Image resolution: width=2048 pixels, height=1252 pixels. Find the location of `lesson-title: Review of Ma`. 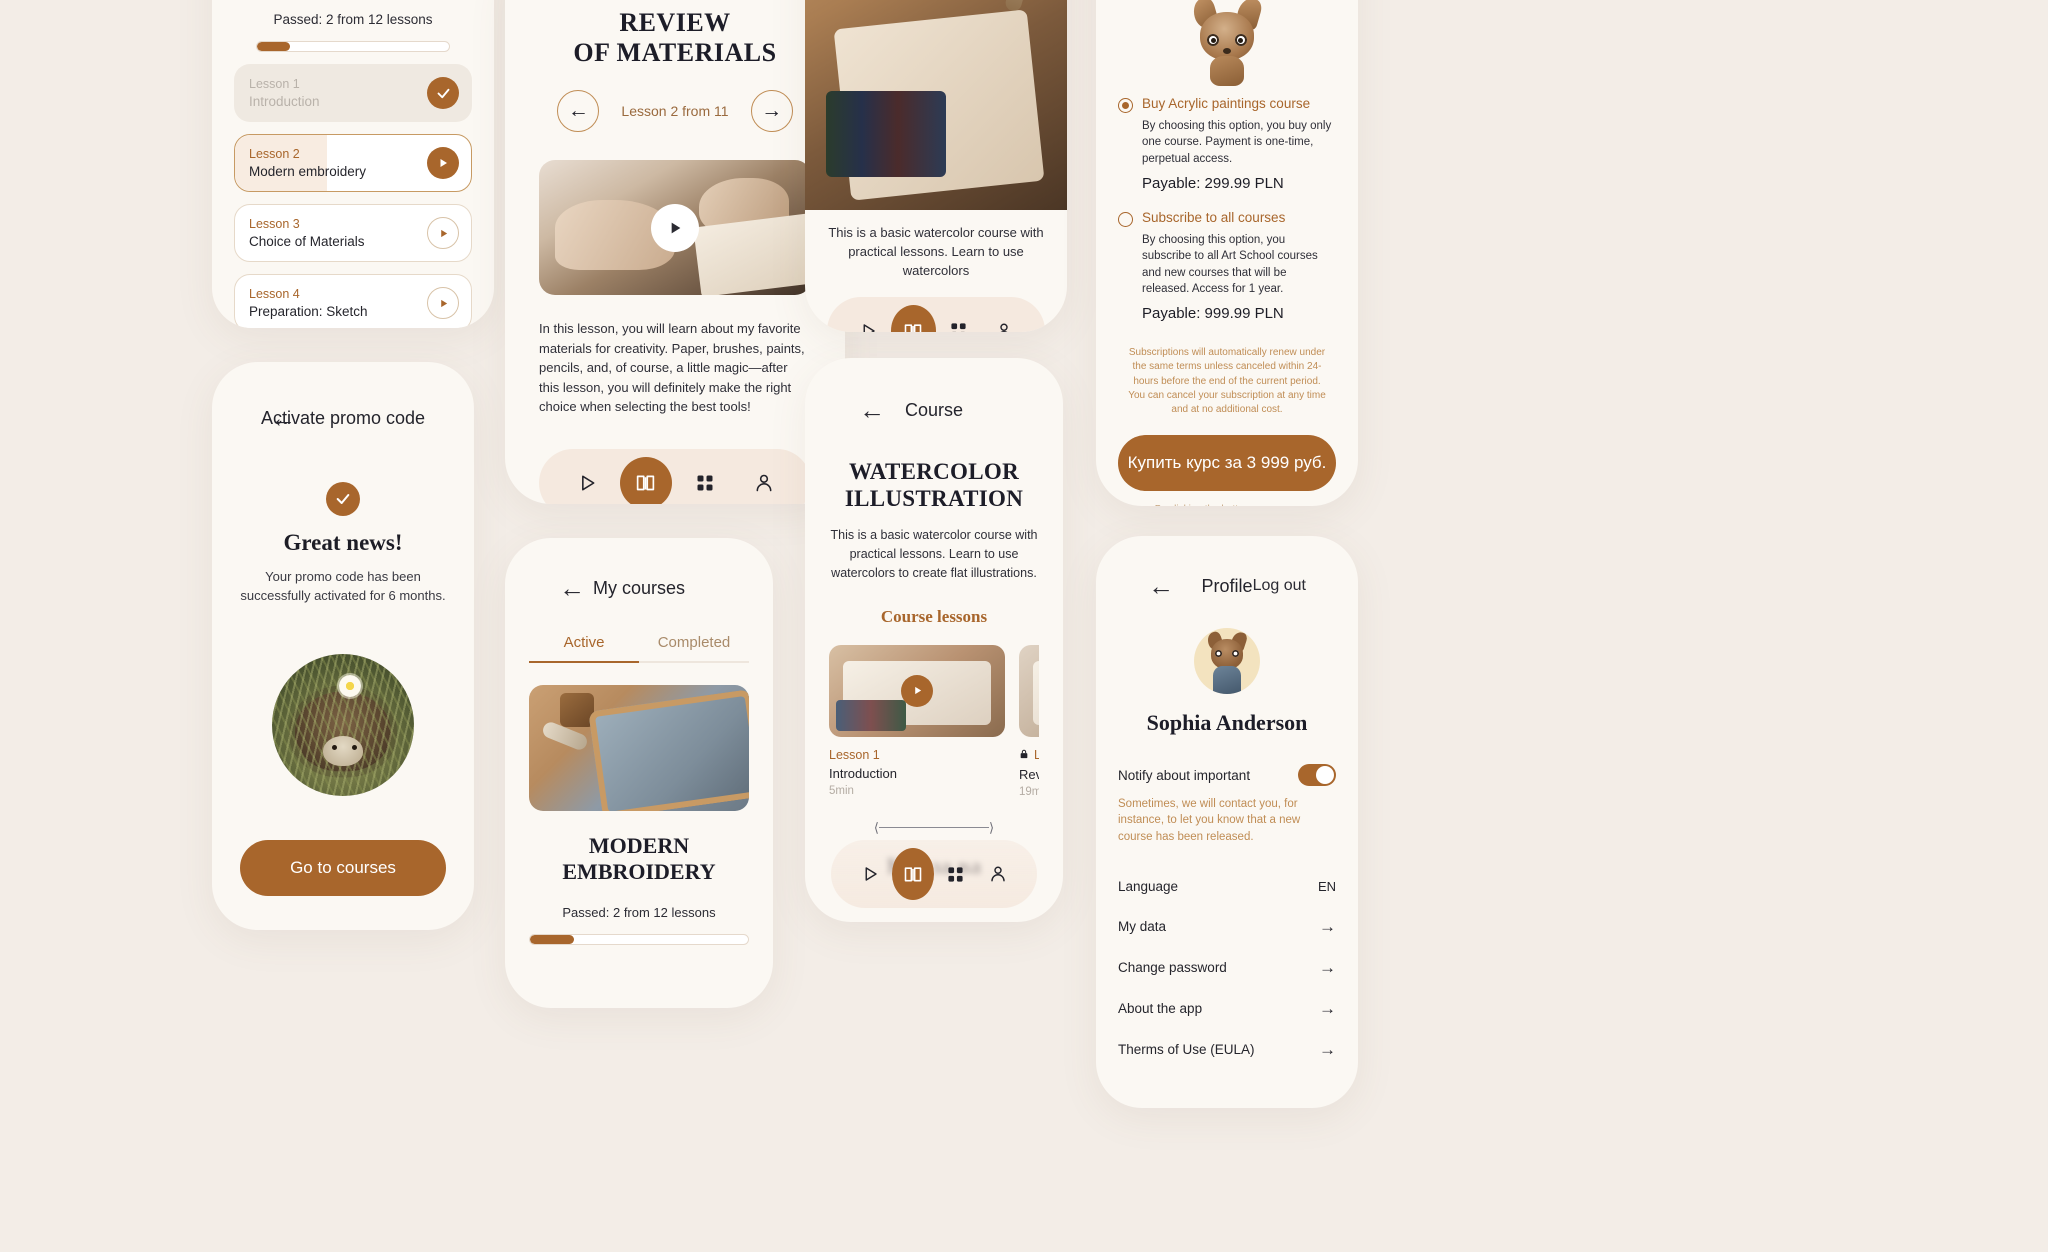

lesson-title: Review of Ma is located at coordinates (1029, 774).